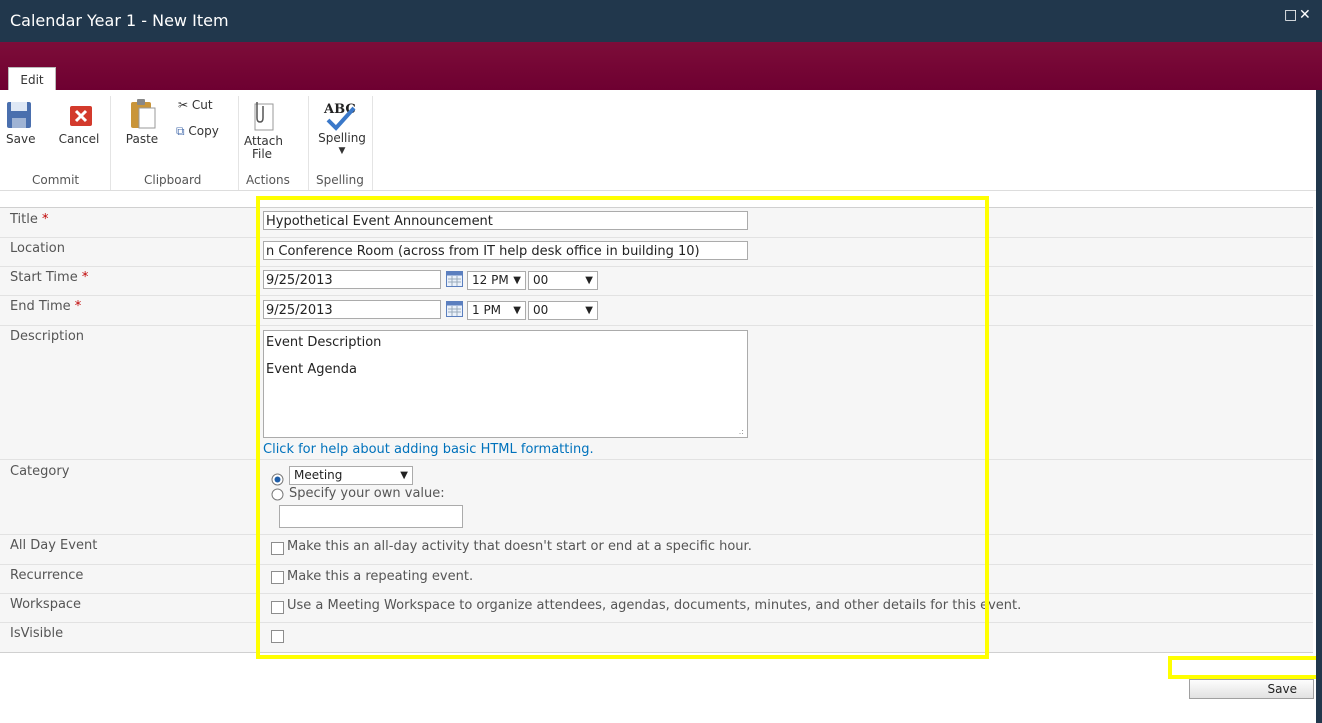  Describe the element at coordinates (47, 336) in the screenshot. I see `field-label-description: Description` at that location.